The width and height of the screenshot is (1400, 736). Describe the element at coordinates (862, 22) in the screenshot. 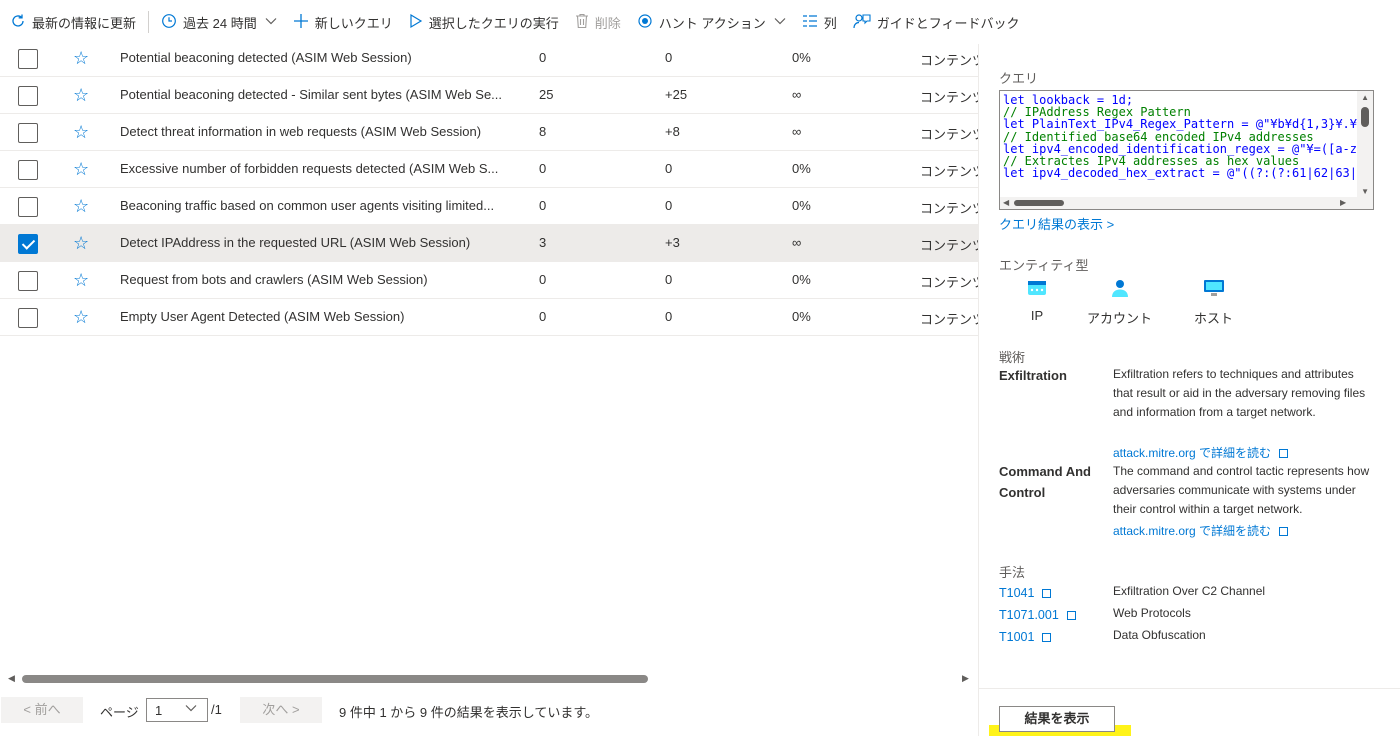

I see `feedback-person-icon` at that location.